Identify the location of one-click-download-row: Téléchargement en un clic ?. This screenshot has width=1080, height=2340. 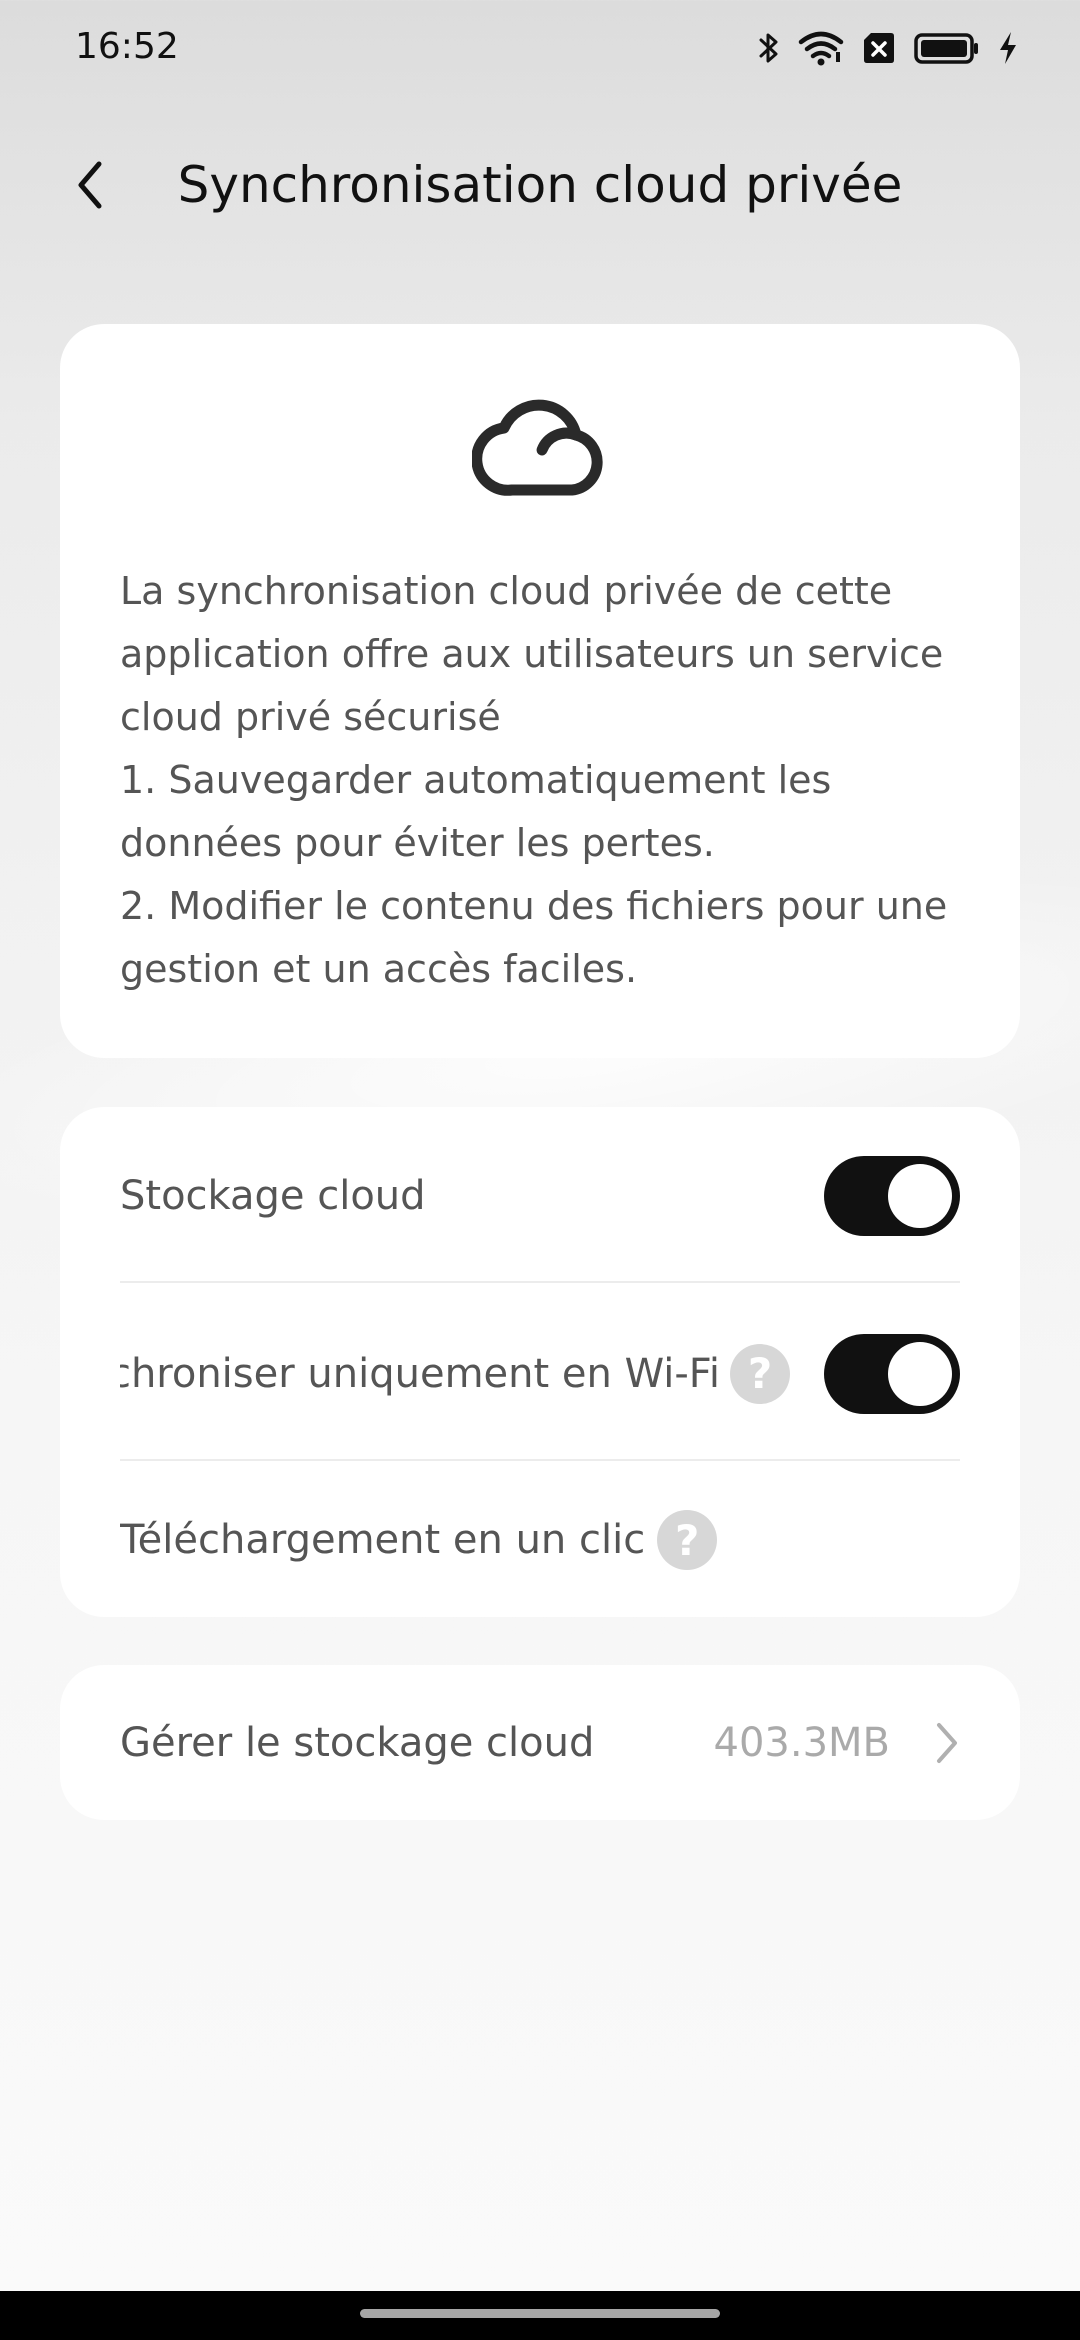
(540, 1540).